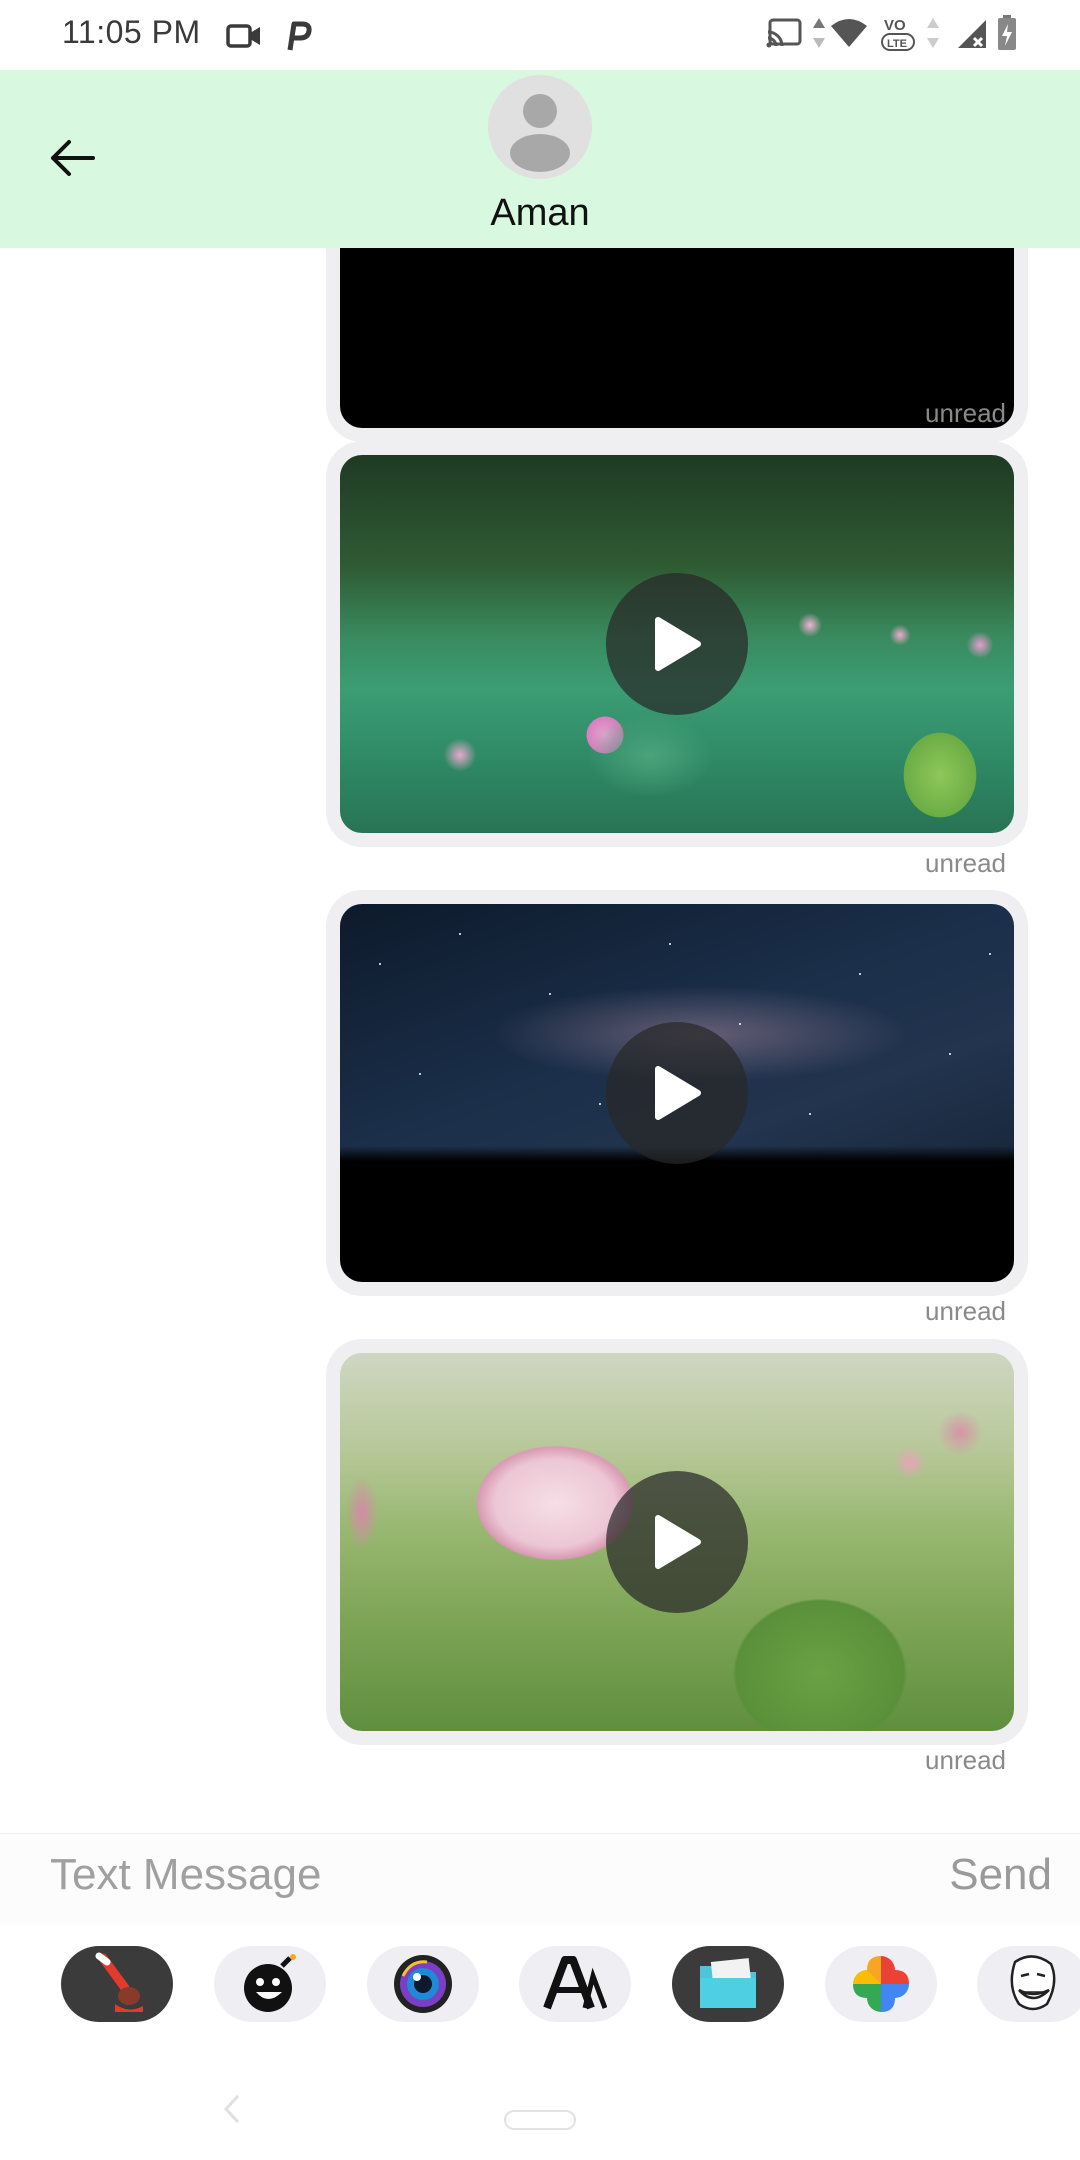  I want to click on battery-icon, so click(1007, 35).